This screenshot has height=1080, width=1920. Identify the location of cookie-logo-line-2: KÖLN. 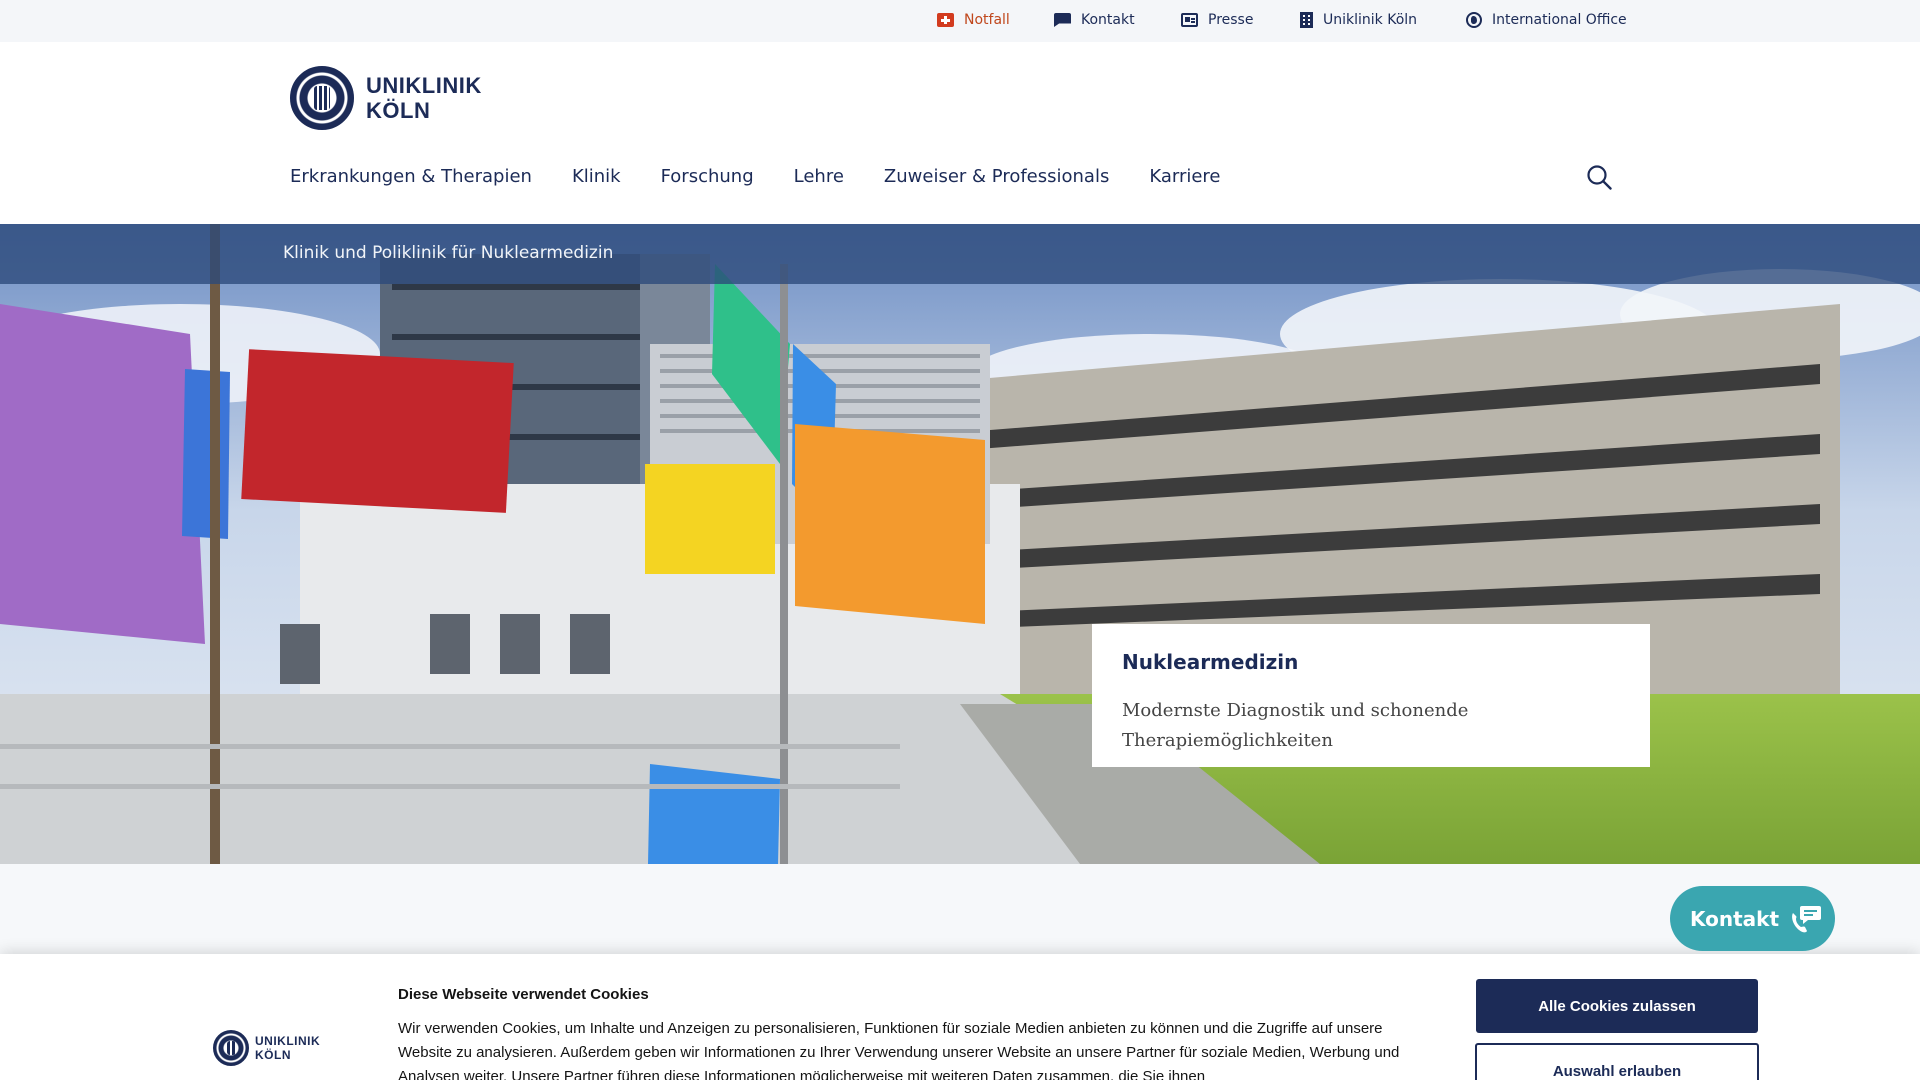
(273, 1055).